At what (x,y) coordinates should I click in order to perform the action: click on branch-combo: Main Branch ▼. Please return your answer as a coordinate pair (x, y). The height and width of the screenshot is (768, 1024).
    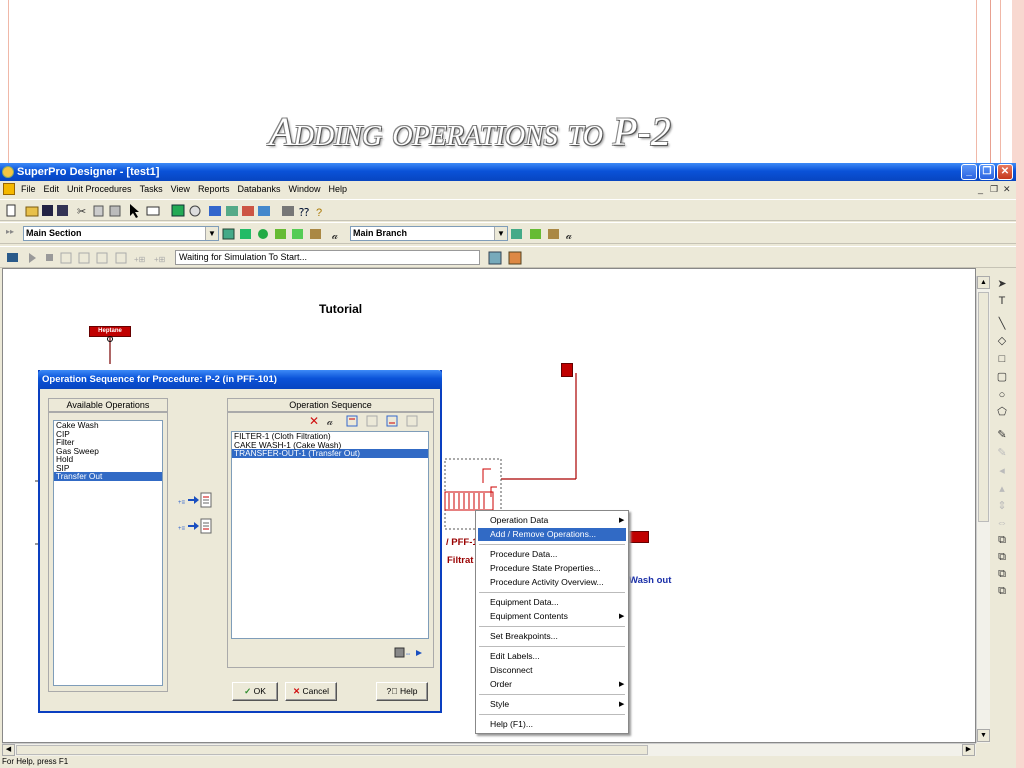
    Looking at the image, I should click on (429, 233).